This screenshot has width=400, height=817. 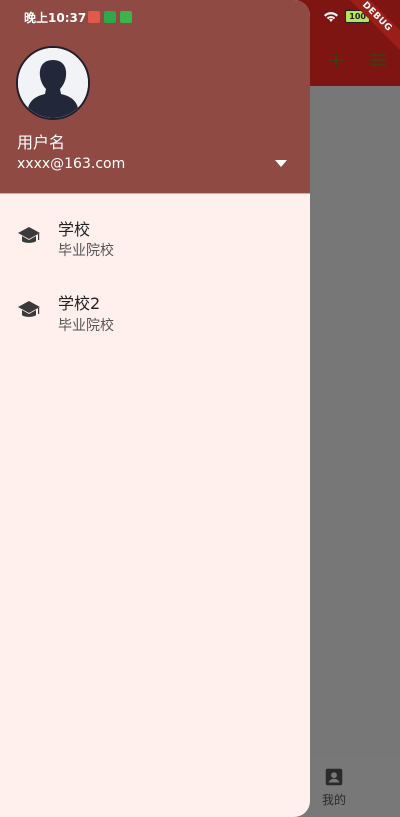 I want to click on avatar, so click(x=53, y=83).